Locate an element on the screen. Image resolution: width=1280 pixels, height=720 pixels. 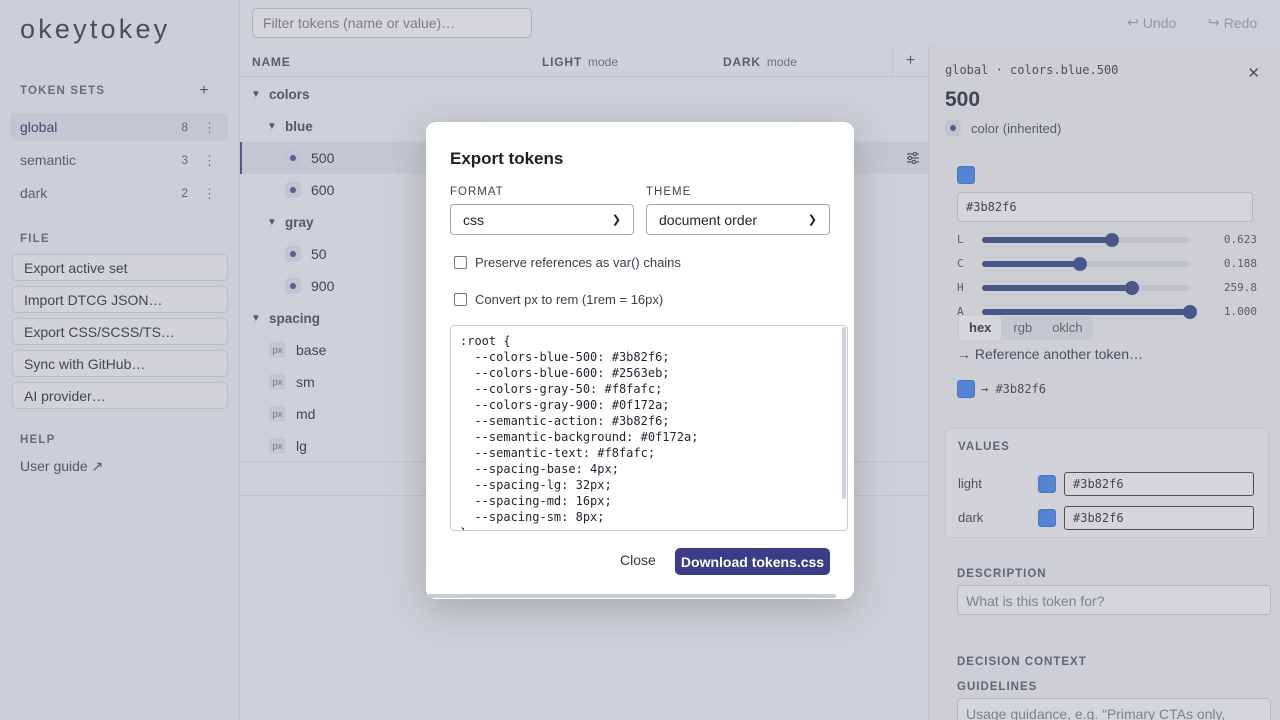
preserve-refs-label: Preserve references as var() chains is located at coordinates (578, 262).